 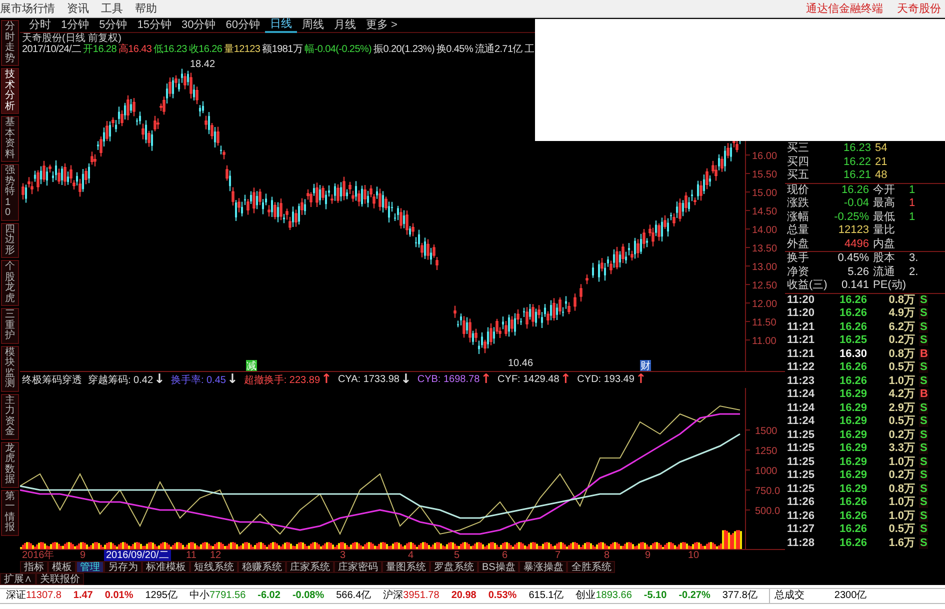 What do you see at coordinates (60, 579) in the screenshot?
I see `status-tab: 关联报价` at bounding box center [60, 579].